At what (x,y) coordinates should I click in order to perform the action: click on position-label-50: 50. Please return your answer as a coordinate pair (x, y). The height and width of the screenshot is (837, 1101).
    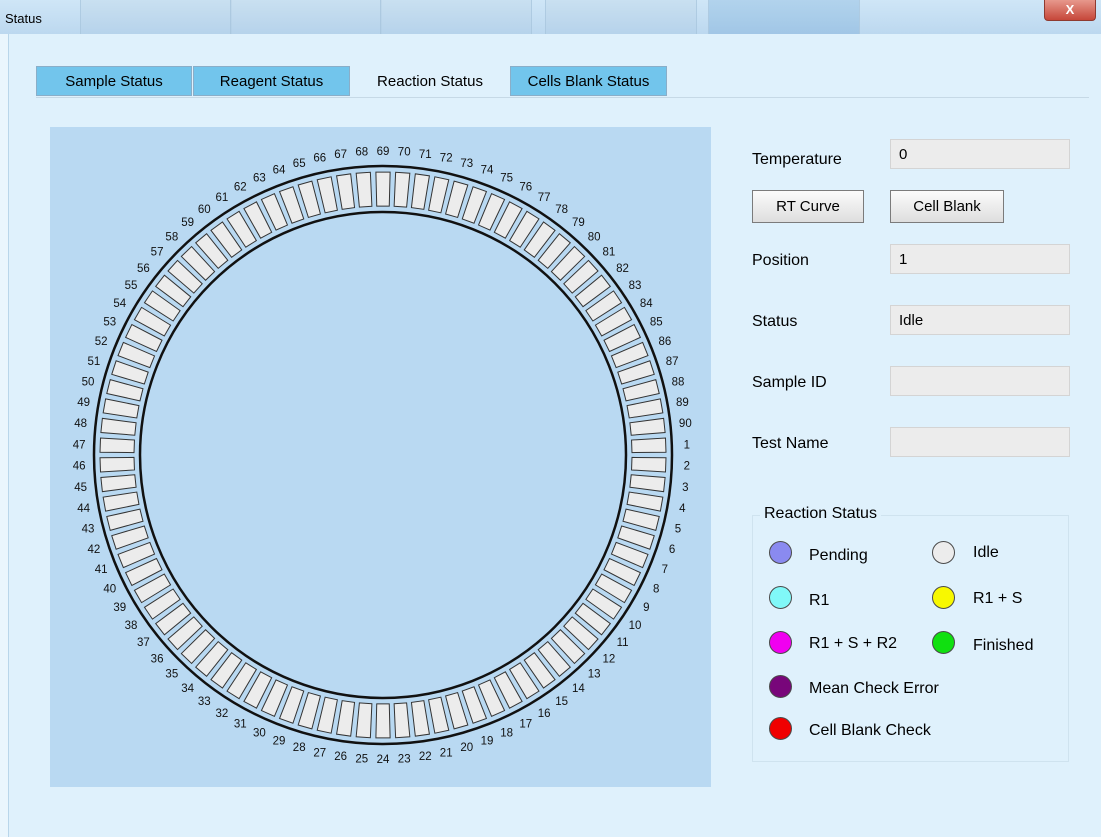
    Looking at the image, I should click on (88, 382).